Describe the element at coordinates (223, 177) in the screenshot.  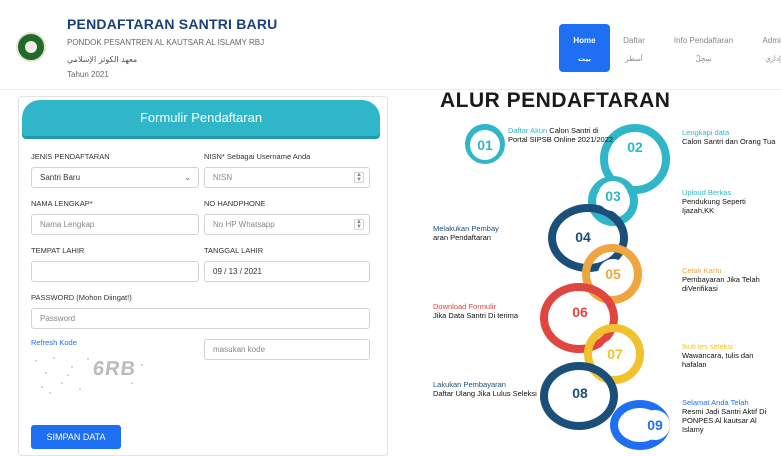
I see `nisn-placeholder: NISN` at that location.